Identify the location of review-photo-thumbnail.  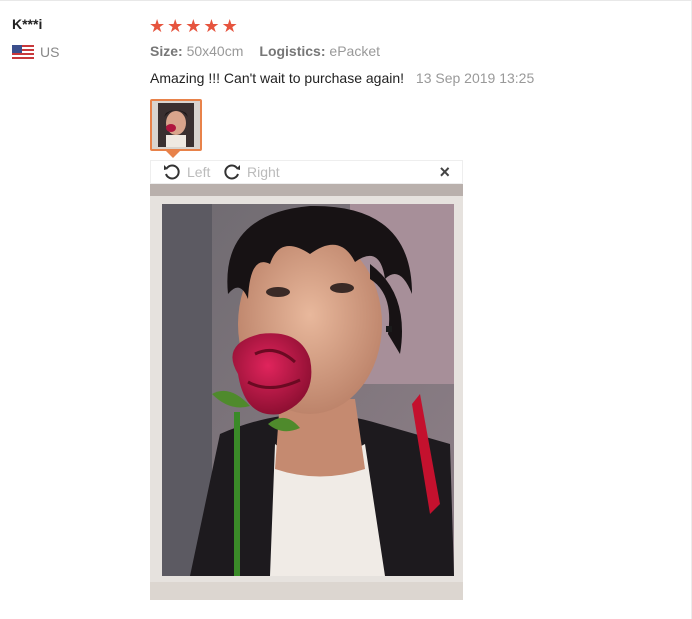
(176, 125).